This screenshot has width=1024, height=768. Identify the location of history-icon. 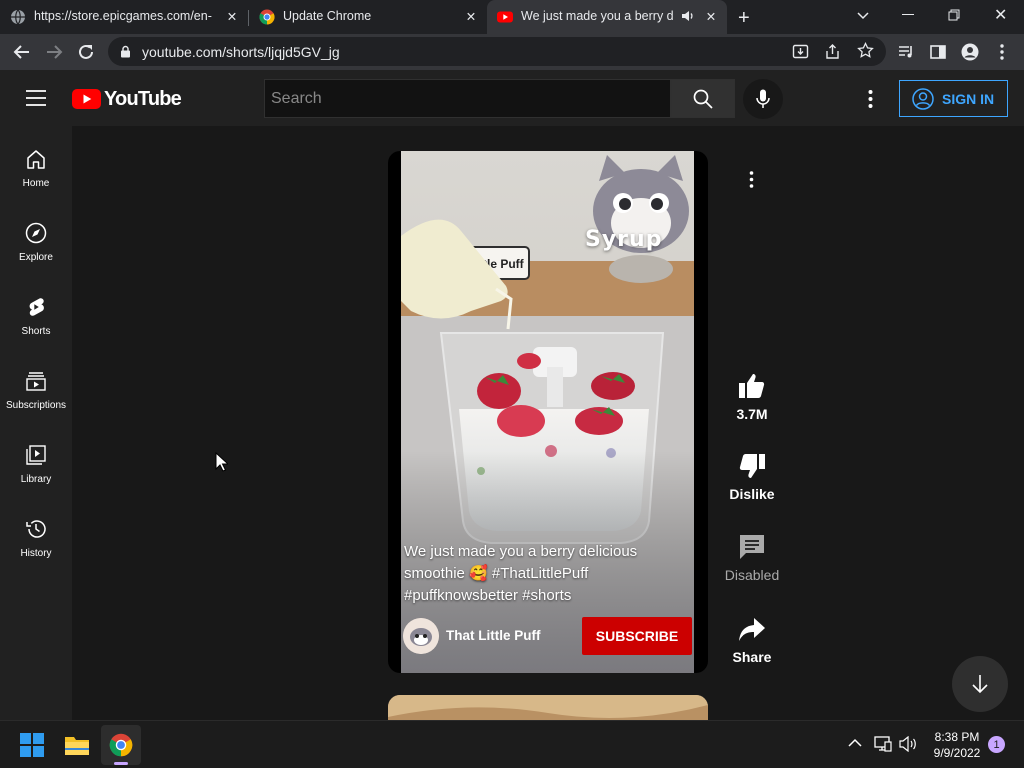
(36, 529).